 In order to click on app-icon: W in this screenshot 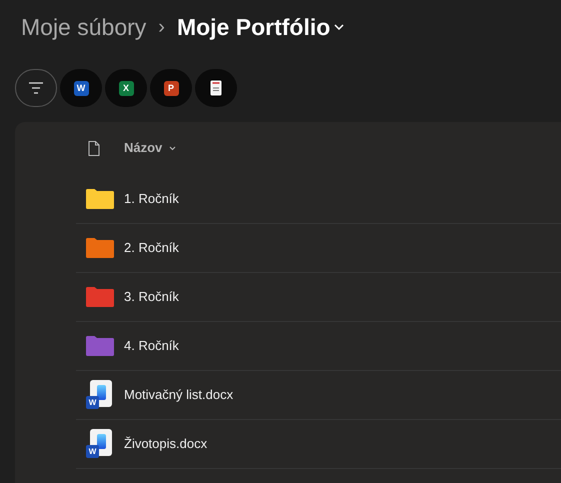, I will do `click(81, 88)`.